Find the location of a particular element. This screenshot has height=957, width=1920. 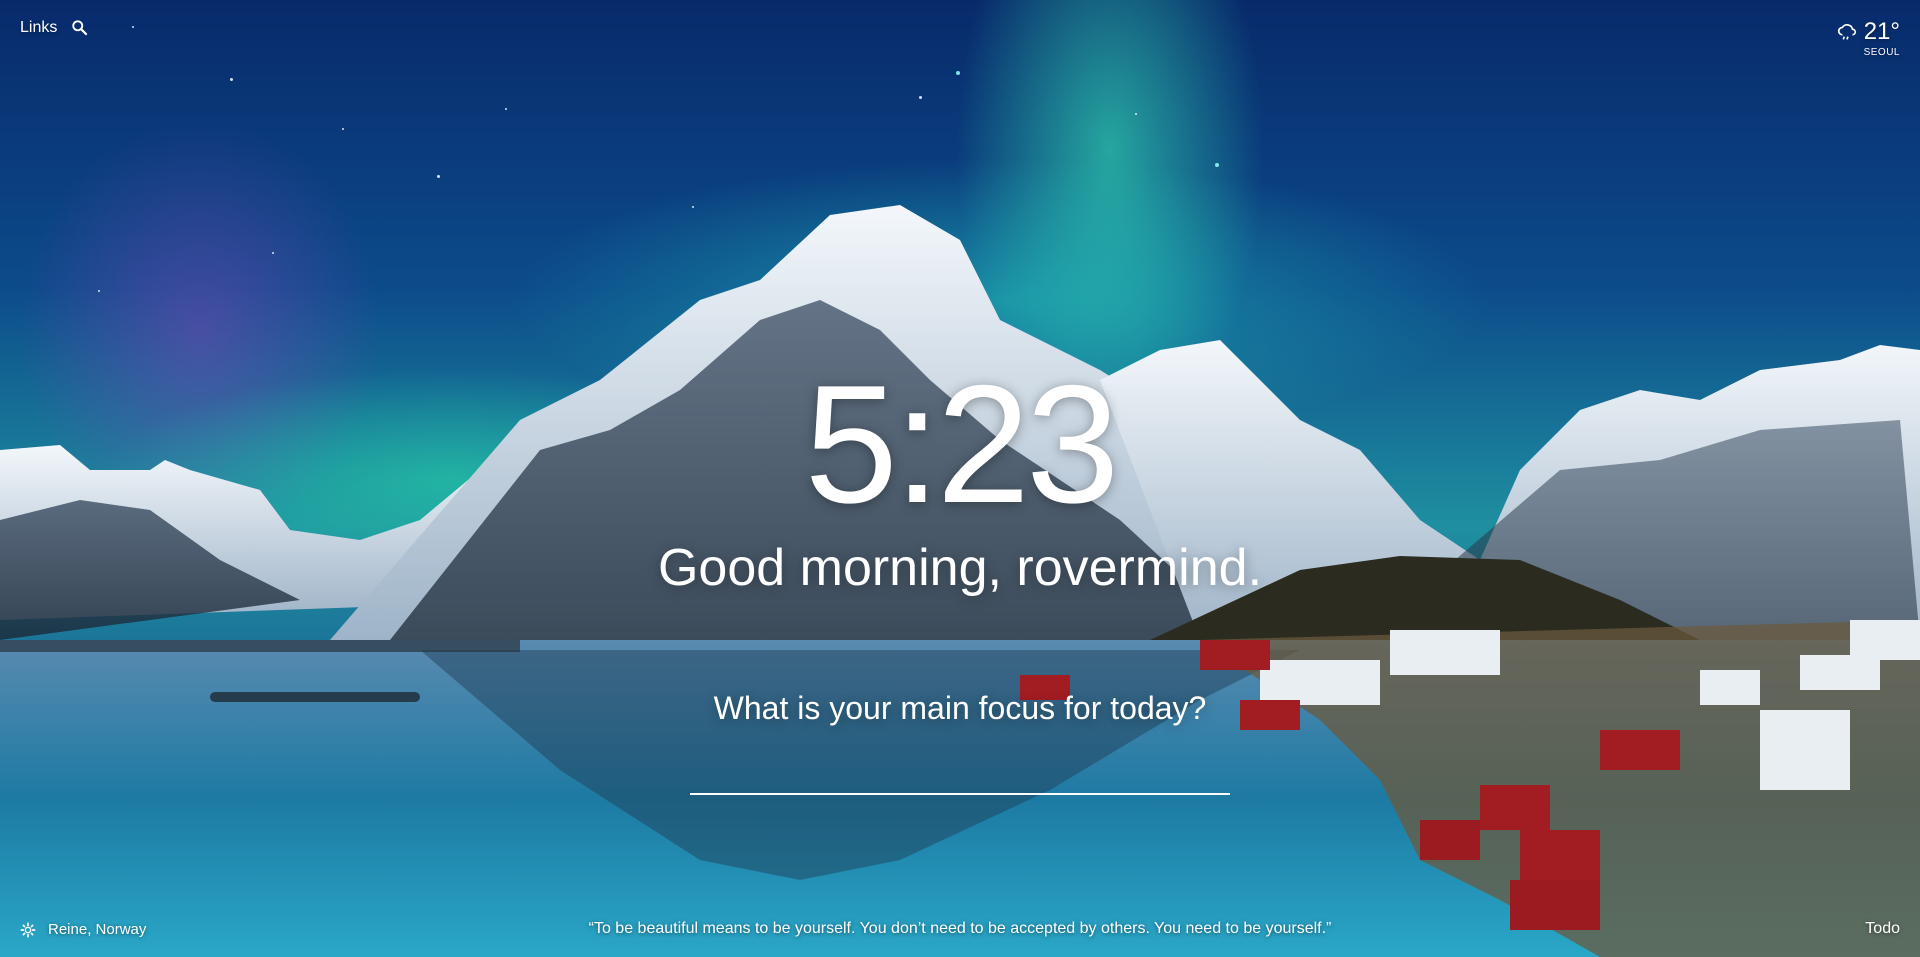

top-left-links: Links is located at coordinates (54, 28).